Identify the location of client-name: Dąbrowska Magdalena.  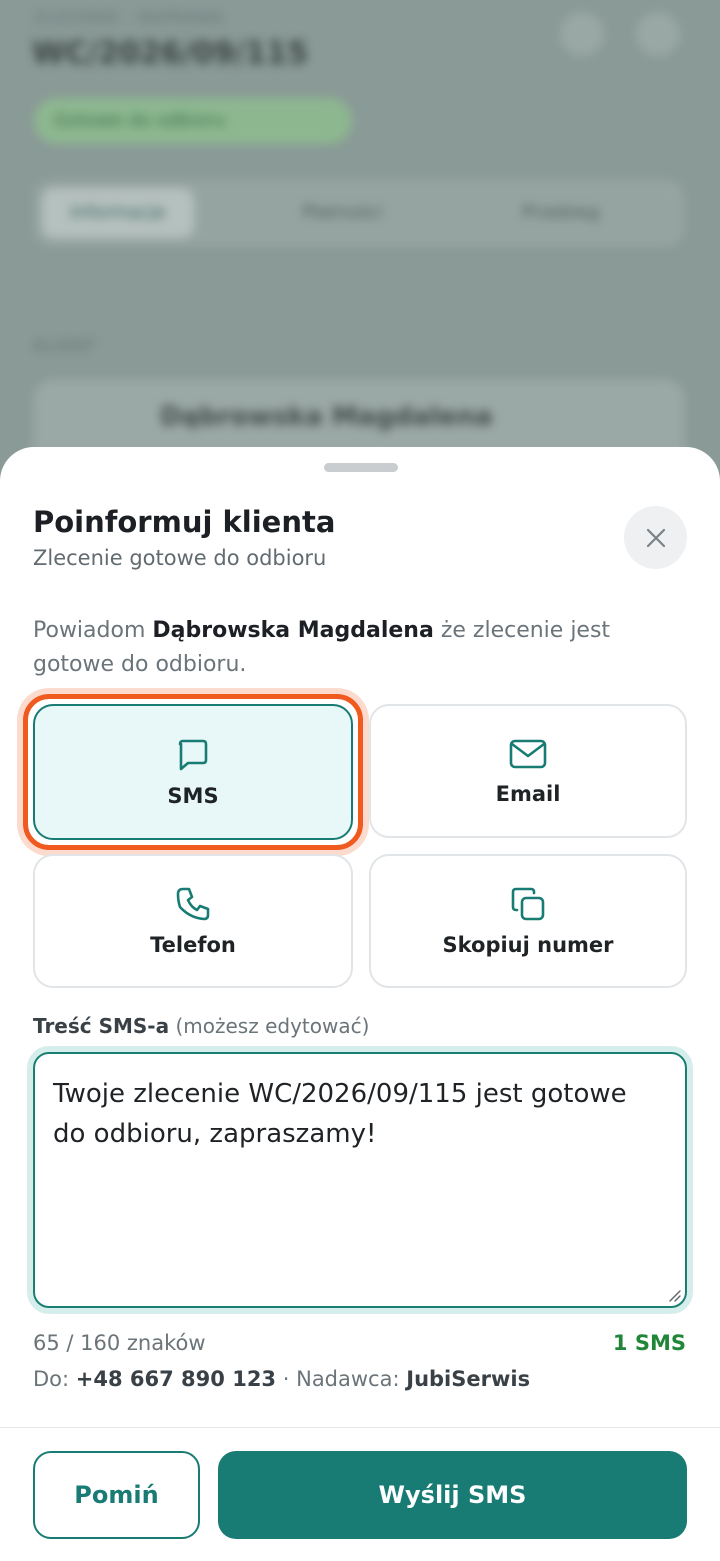
(326, 417).